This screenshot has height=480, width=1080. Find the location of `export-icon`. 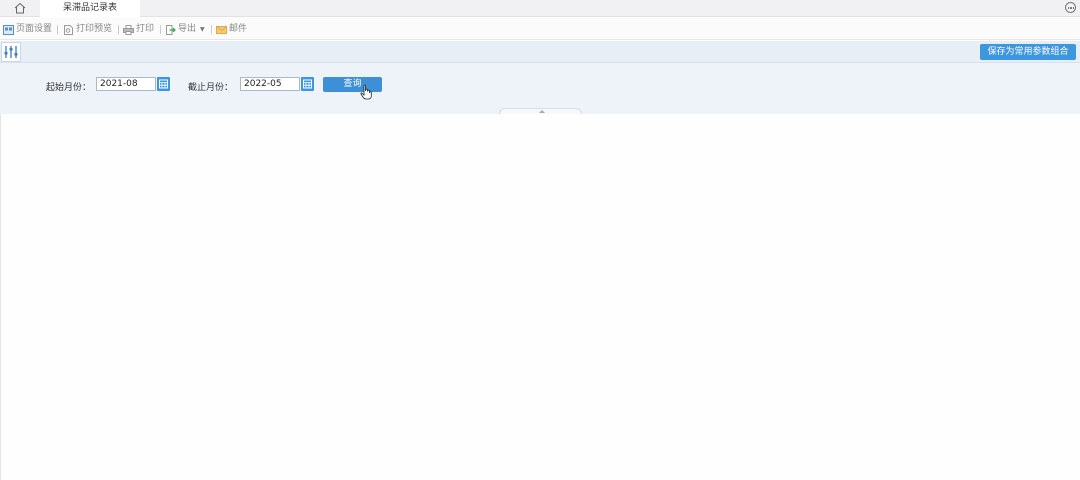

export-icon is located at coordinates (170, 29).